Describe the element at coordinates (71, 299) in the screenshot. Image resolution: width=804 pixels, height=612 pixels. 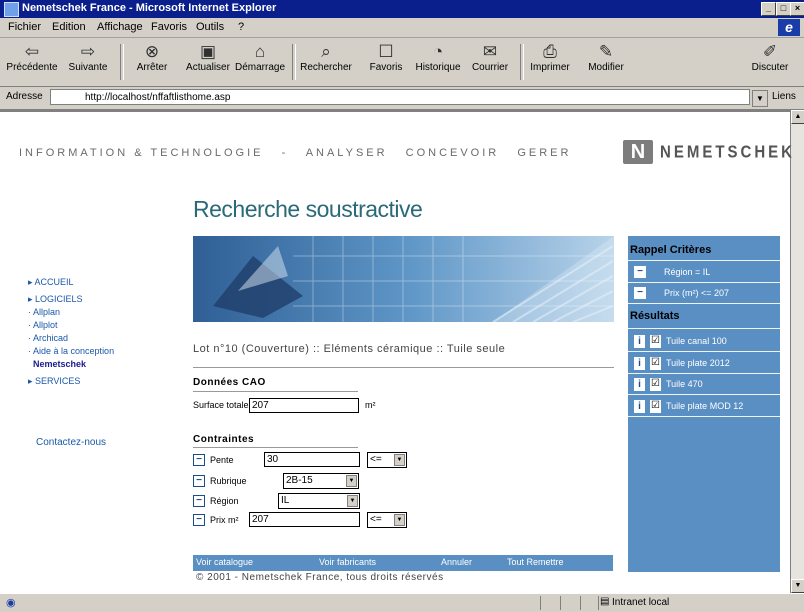
I see `left-nav-logiciels: ▸ LOGICIELS` at that location.